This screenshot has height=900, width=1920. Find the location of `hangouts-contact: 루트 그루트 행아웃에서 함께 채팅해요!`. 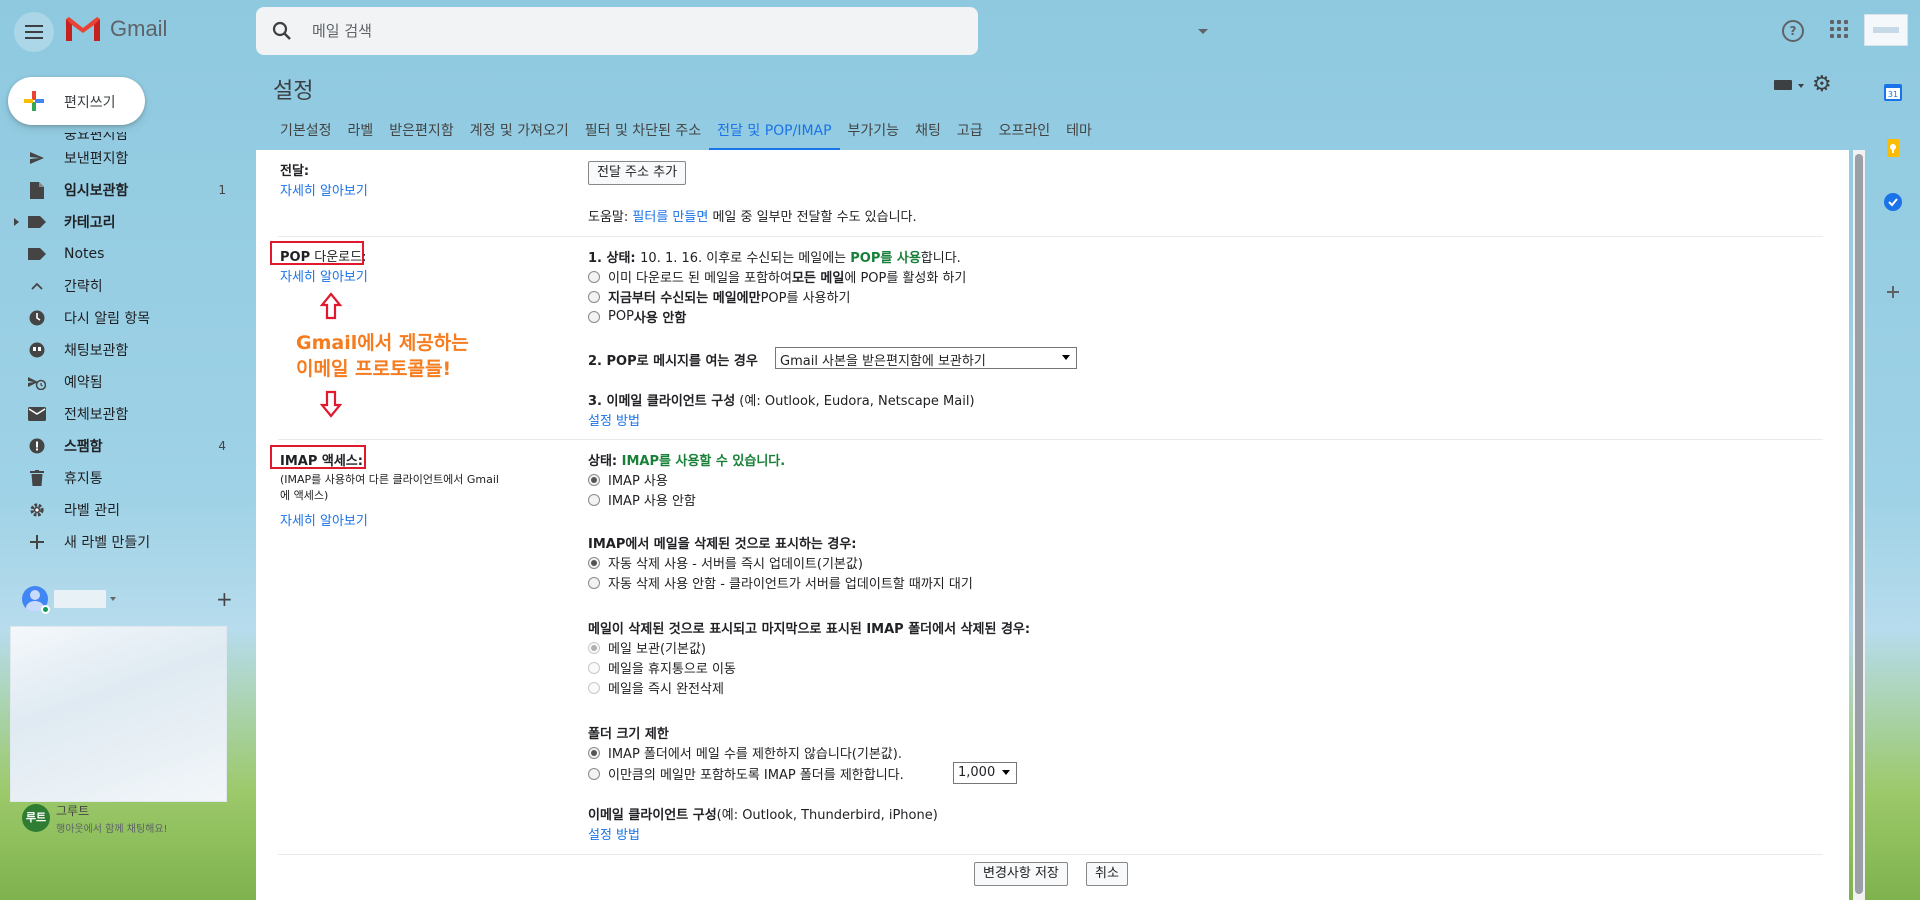

hangouts-contact: 루트 그루트 행아웃에서 함께 채팅해요! is located at coordinates (132, 822).